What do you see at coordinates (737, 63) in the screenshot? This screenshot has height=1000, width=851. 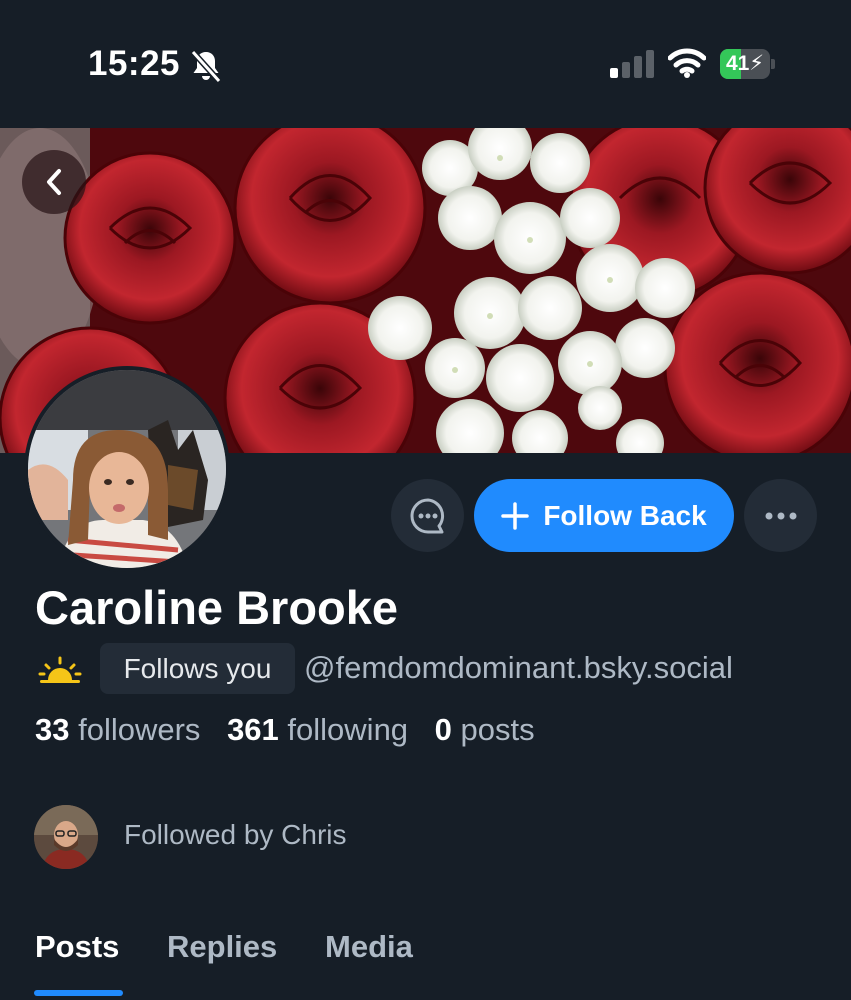 I see `battery-level: 41` at bounding box center [737, 63].